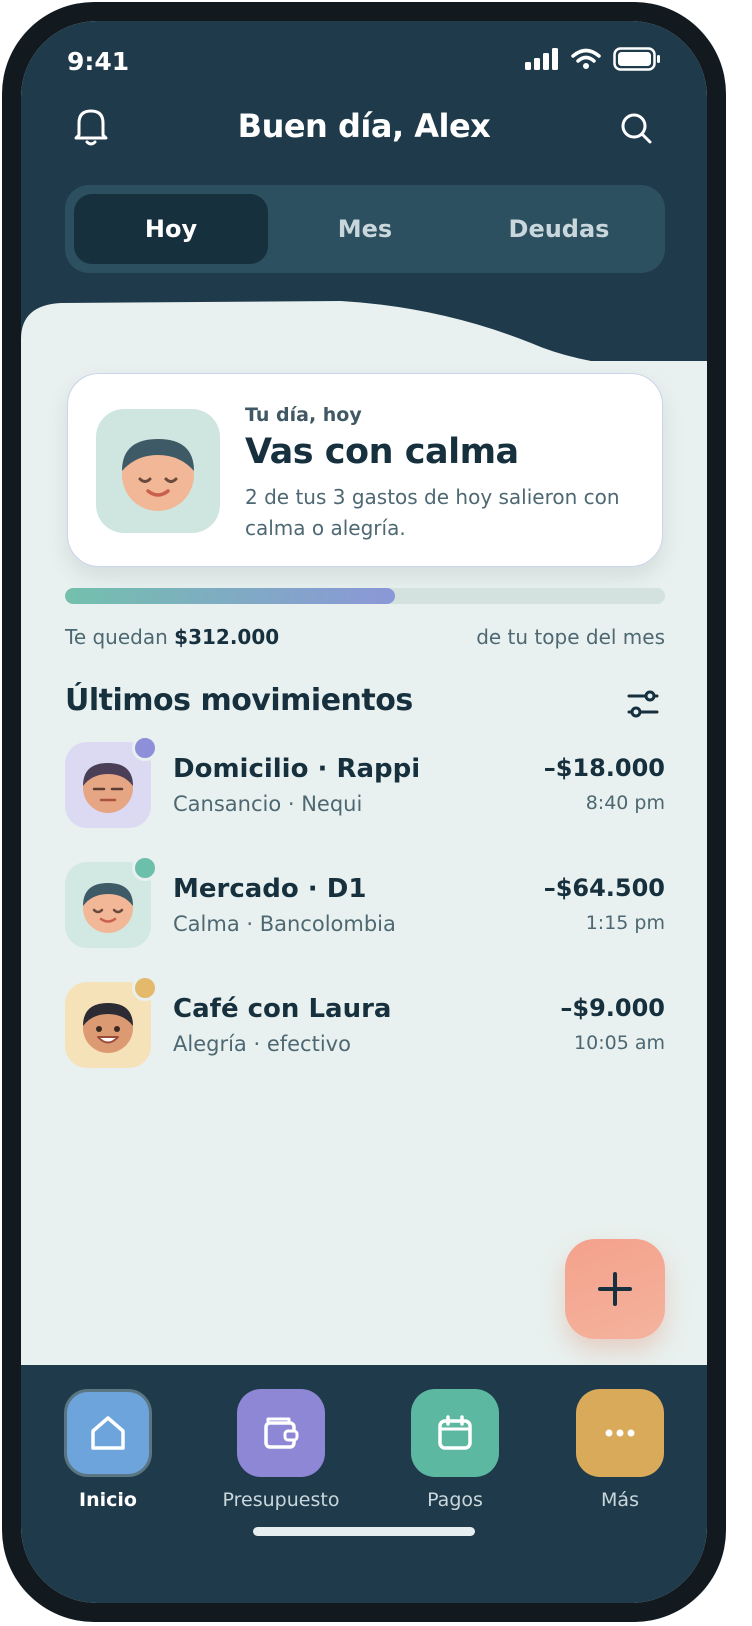  I want to click on mood-avatar, so click(158, 471).